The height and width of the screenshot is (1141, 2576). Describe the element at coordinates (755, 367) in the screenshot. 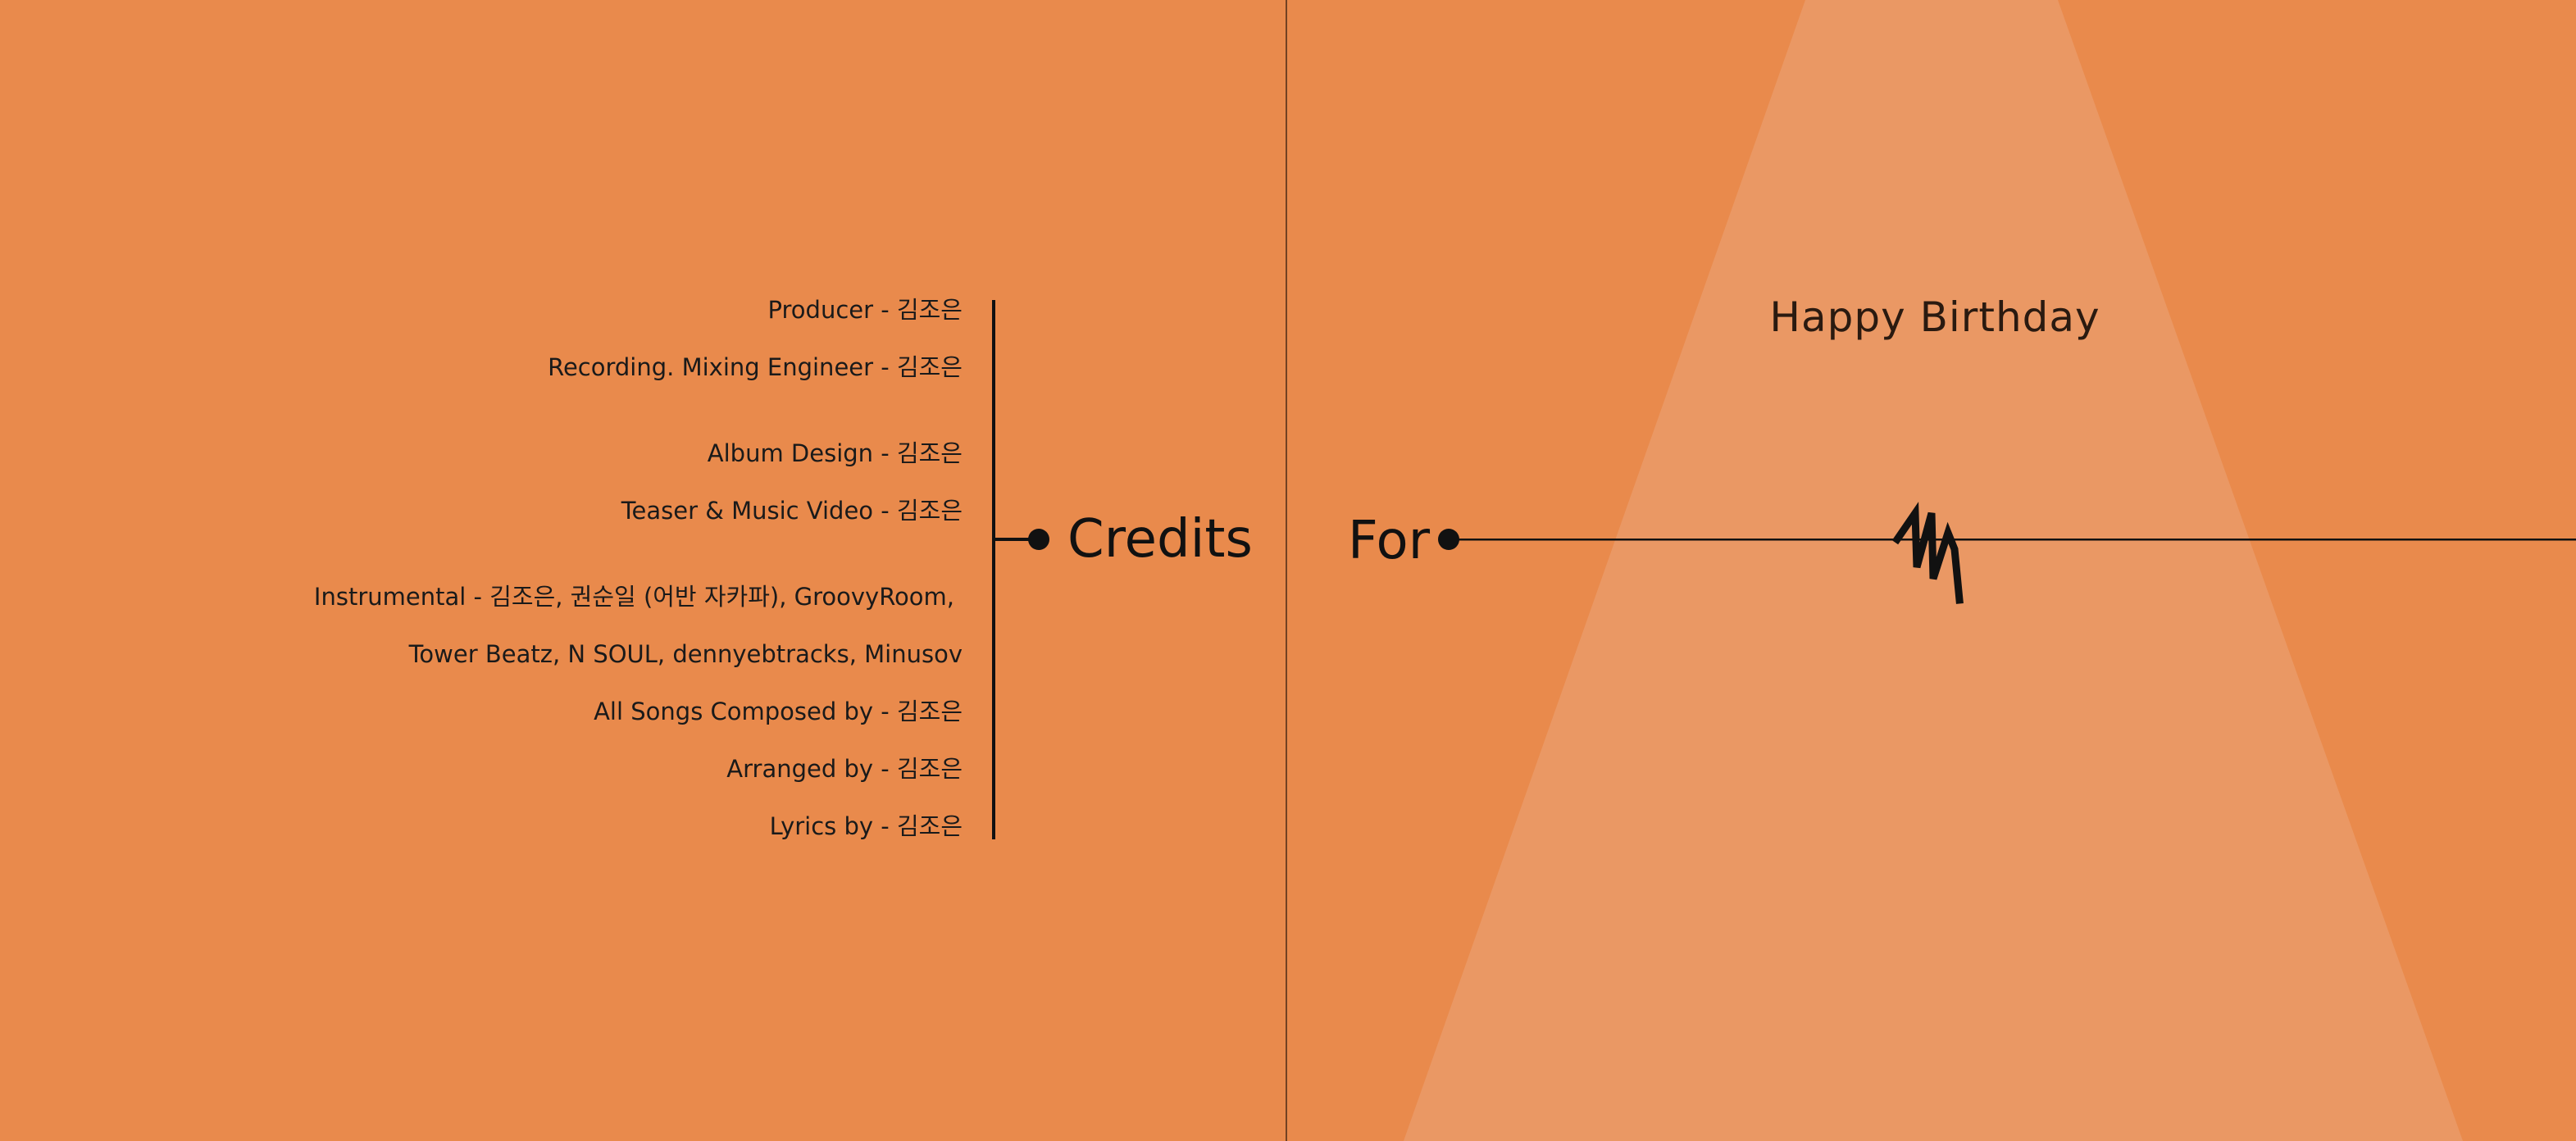

I see `credit-line-recording: Recording. Mixing Engineer - 김조은` at that location.